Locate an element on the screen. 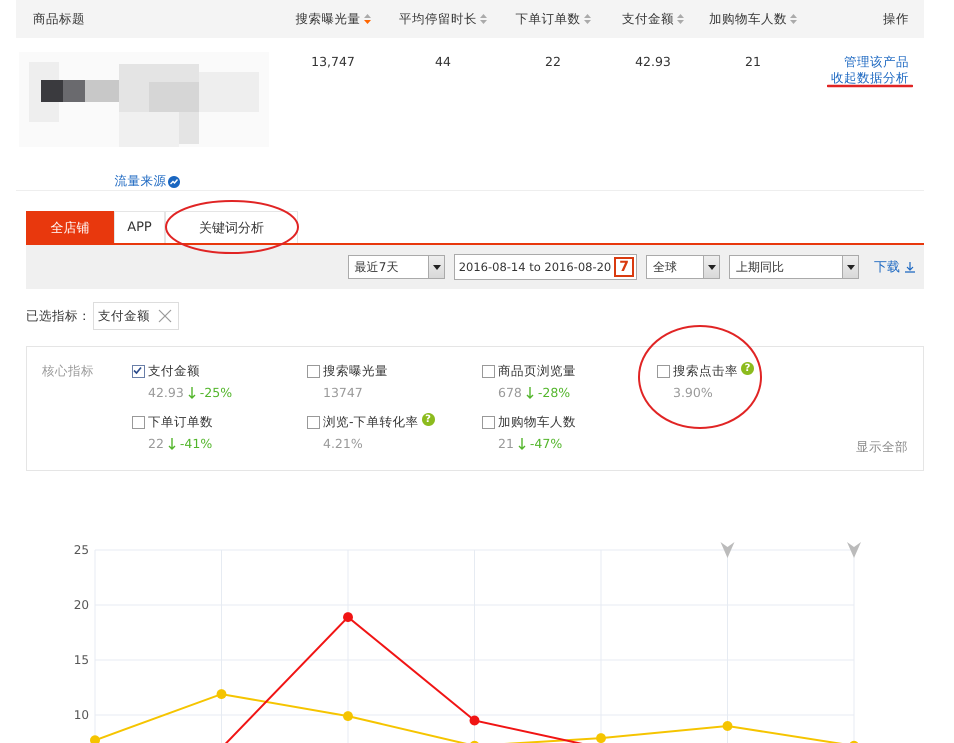 The image size is (954, 743). calendar-icon: 7 is located at coordinates (624, 267).